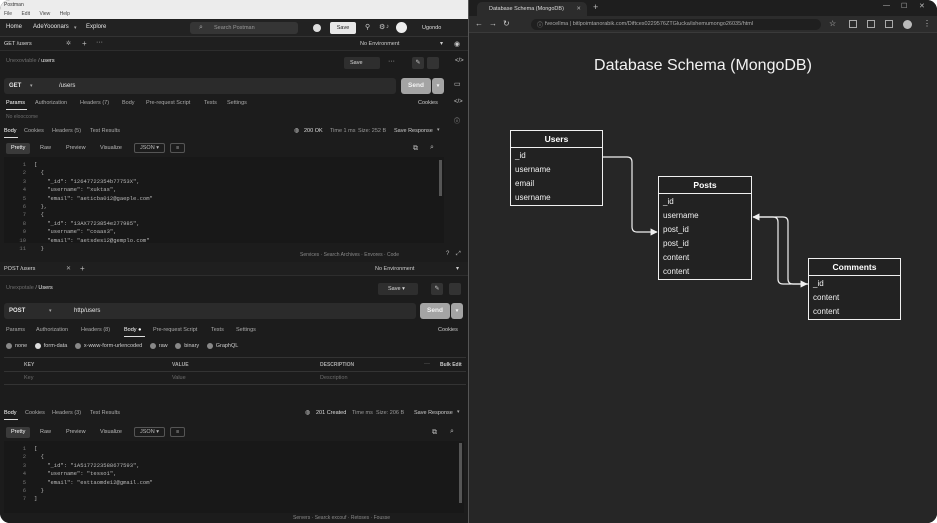 Image resolution: width=937 pixels, height=523 pixels. I want to click on body-type-none: none, so click(16, 346).